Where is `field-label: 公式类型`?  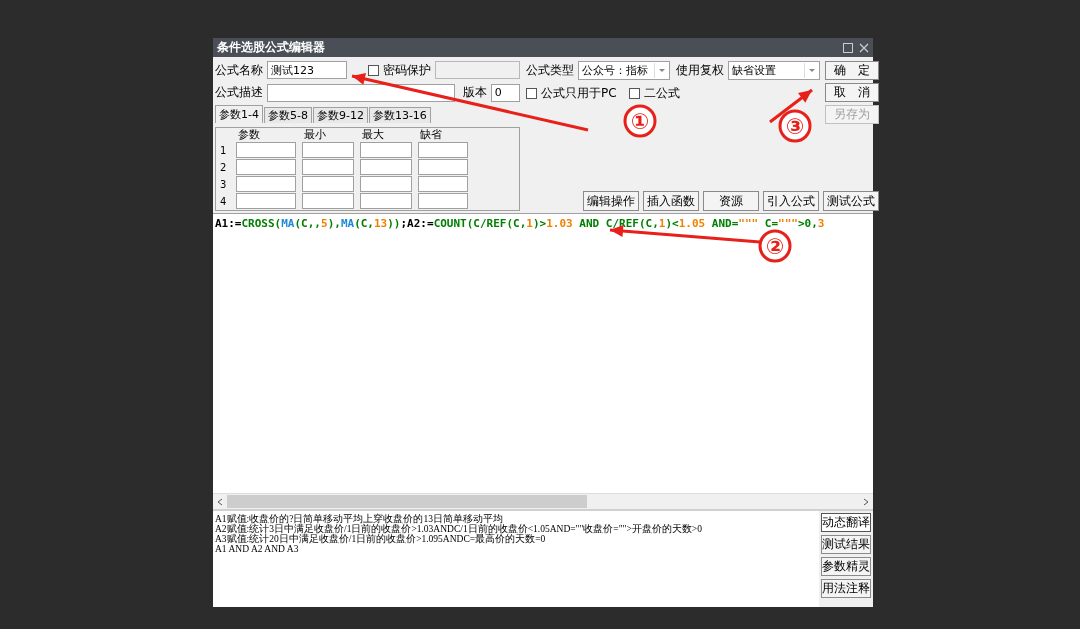
field-label: 公式类型 is located at coordinates (550, 70).